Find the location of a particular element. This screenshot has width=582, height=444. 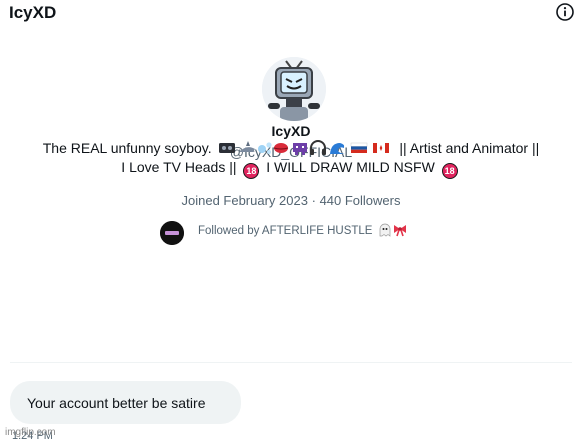

alien-monster-icon is located at coordinates (299, 149).